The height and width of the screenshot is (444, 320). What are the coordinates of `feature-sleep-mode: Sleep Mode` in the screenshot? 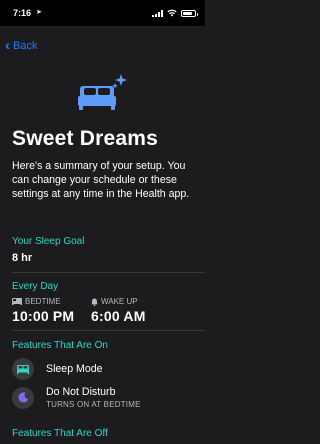 It's located at (57, 369).